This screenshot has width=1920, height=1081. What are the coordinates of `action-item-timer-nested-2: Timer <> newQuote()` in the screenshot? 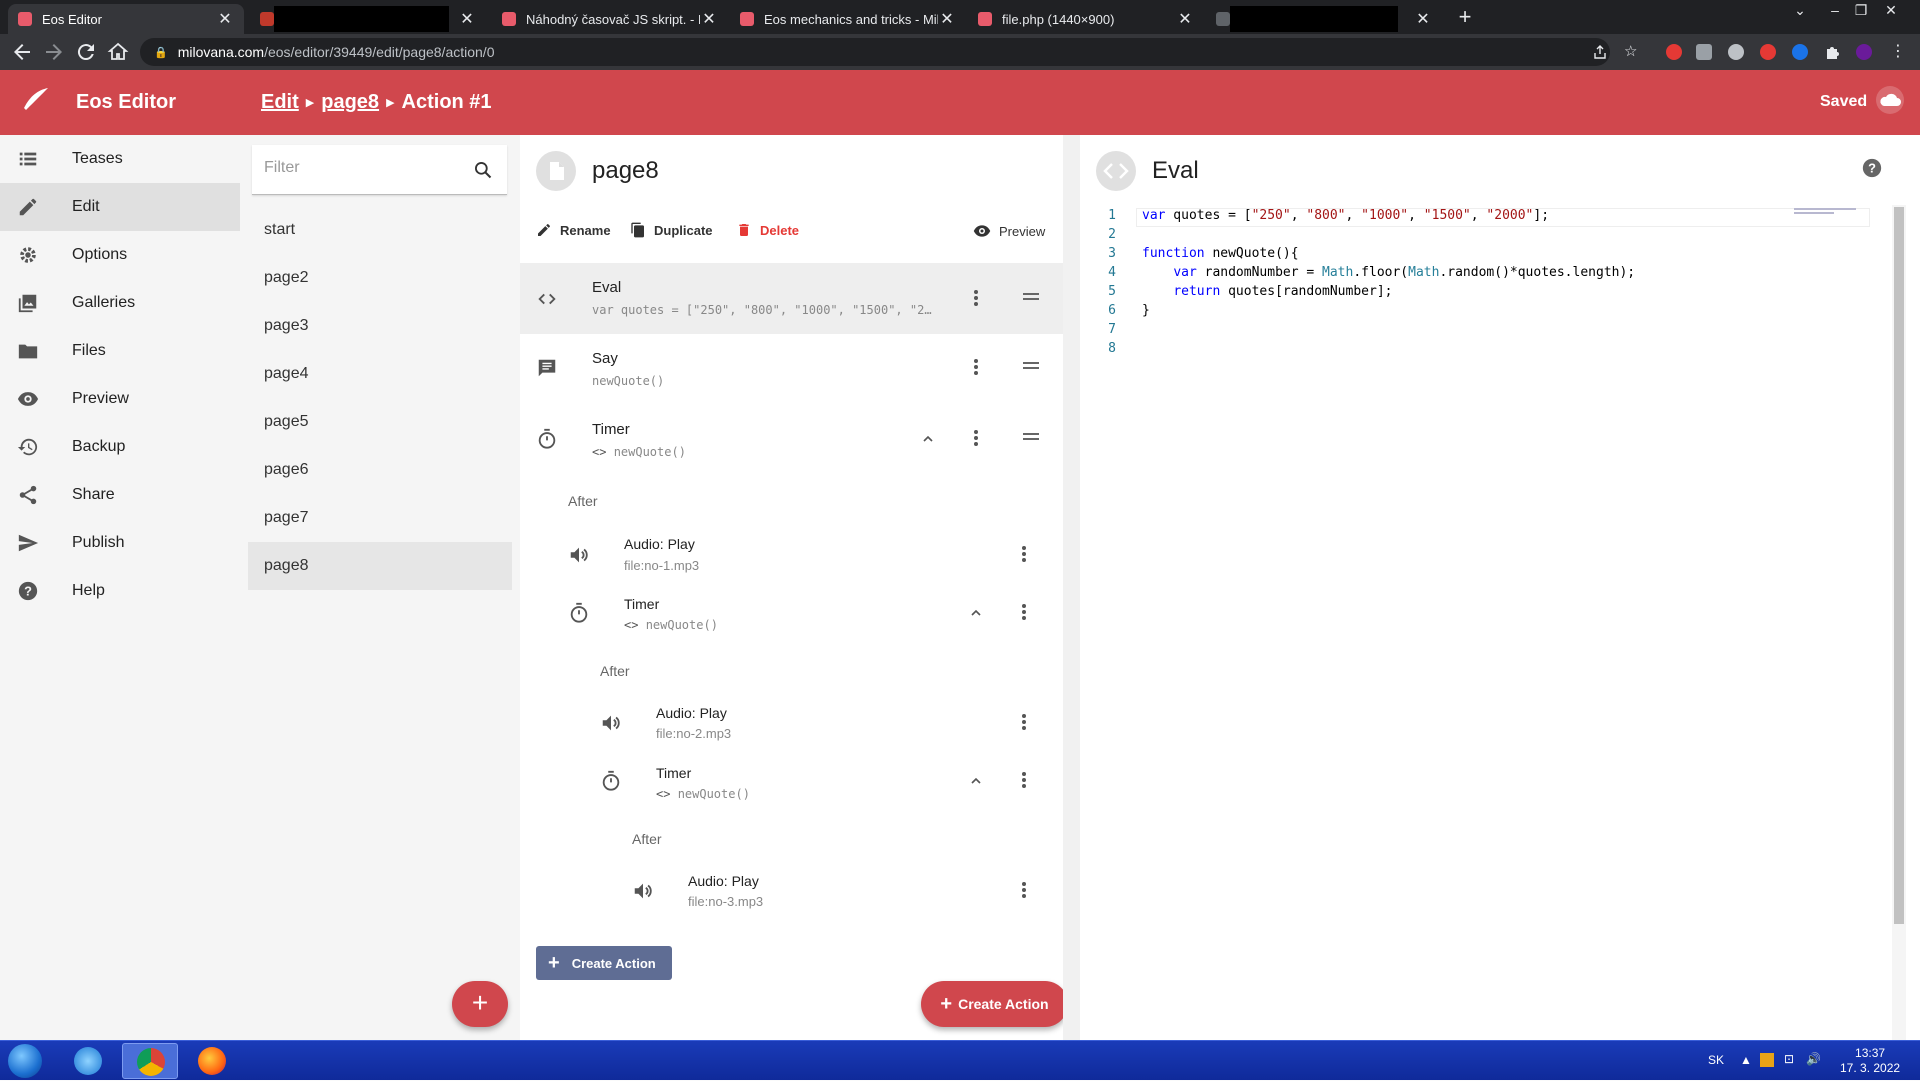 It's located at (791, 782).